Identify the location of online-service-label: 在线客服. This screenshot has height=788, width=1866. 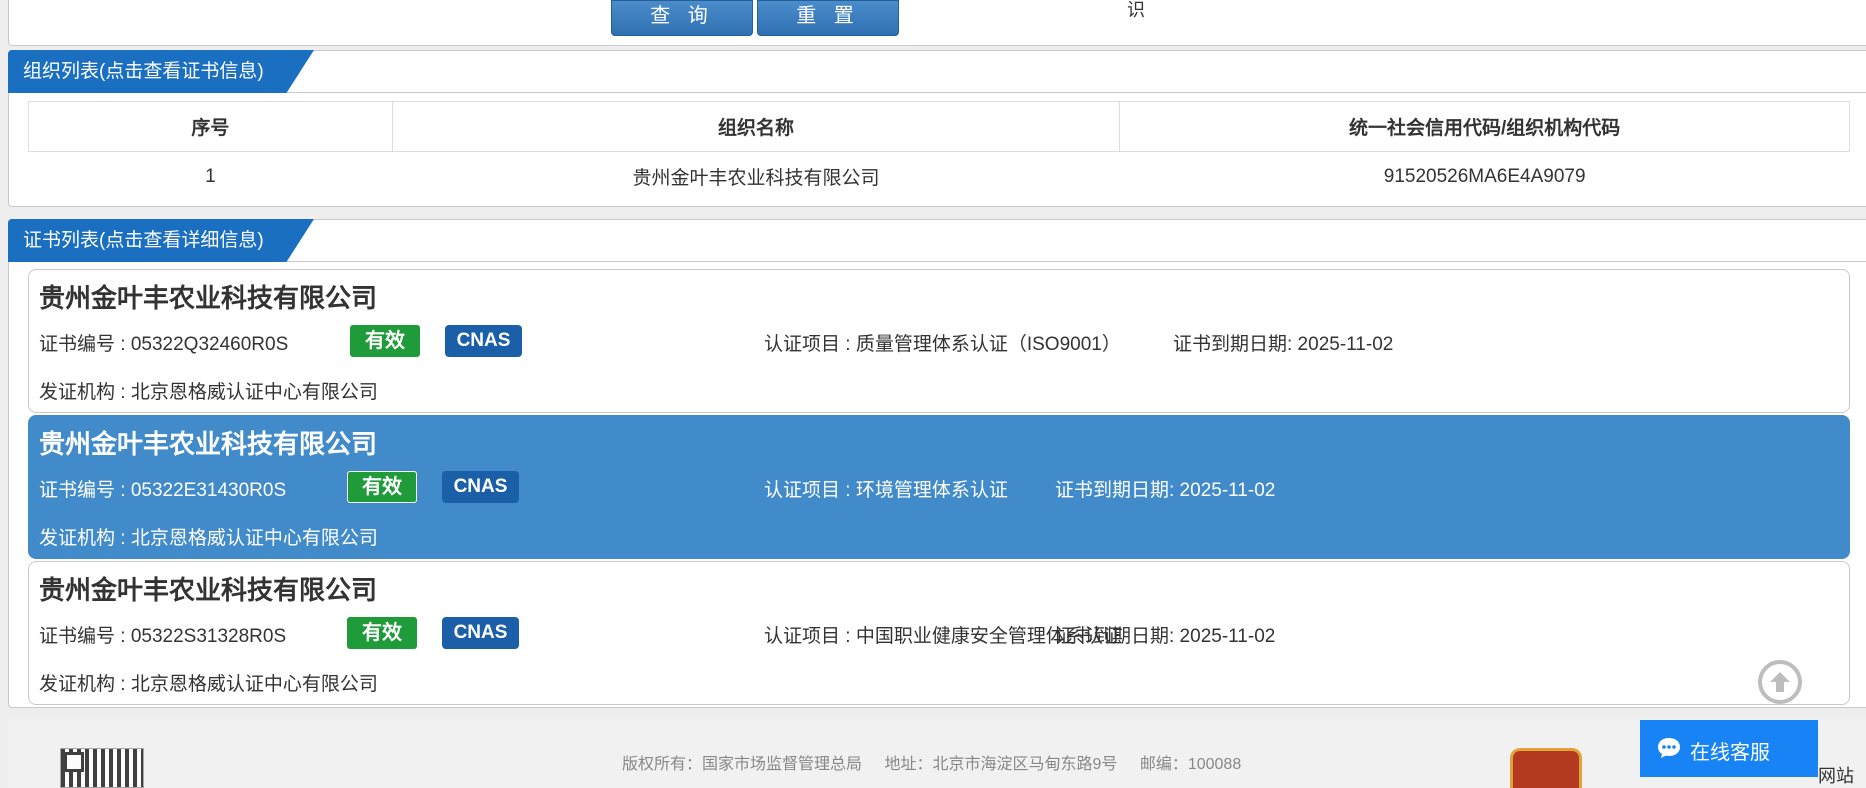
(1730, 753).